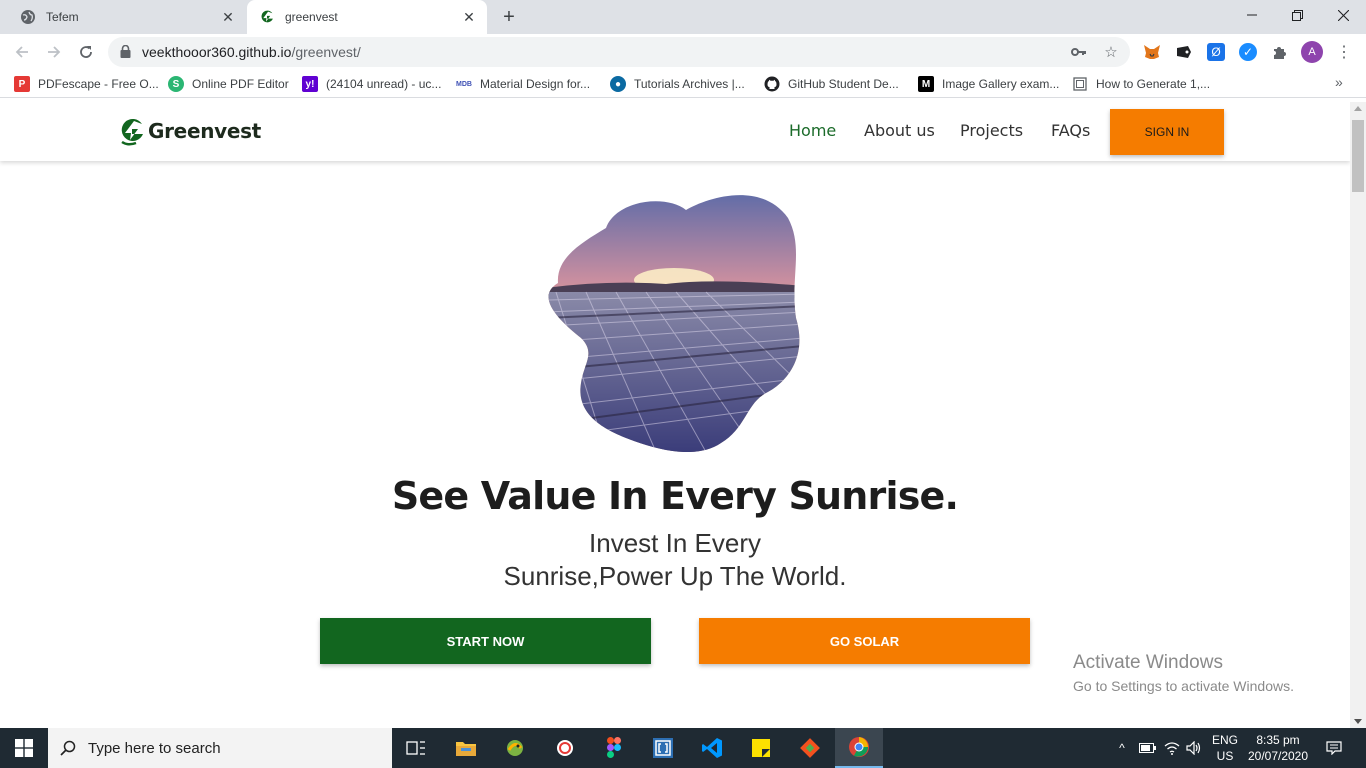  Describe the element at coordinates (1248, 52) in the screenshot. I see `check-extension-icon: ✓` at that location.